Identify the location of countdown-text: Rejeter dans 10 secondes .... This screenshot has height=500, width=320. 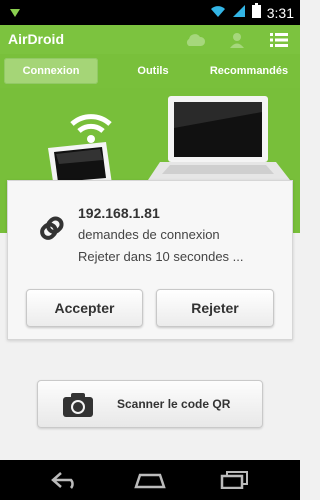
(161, 256).